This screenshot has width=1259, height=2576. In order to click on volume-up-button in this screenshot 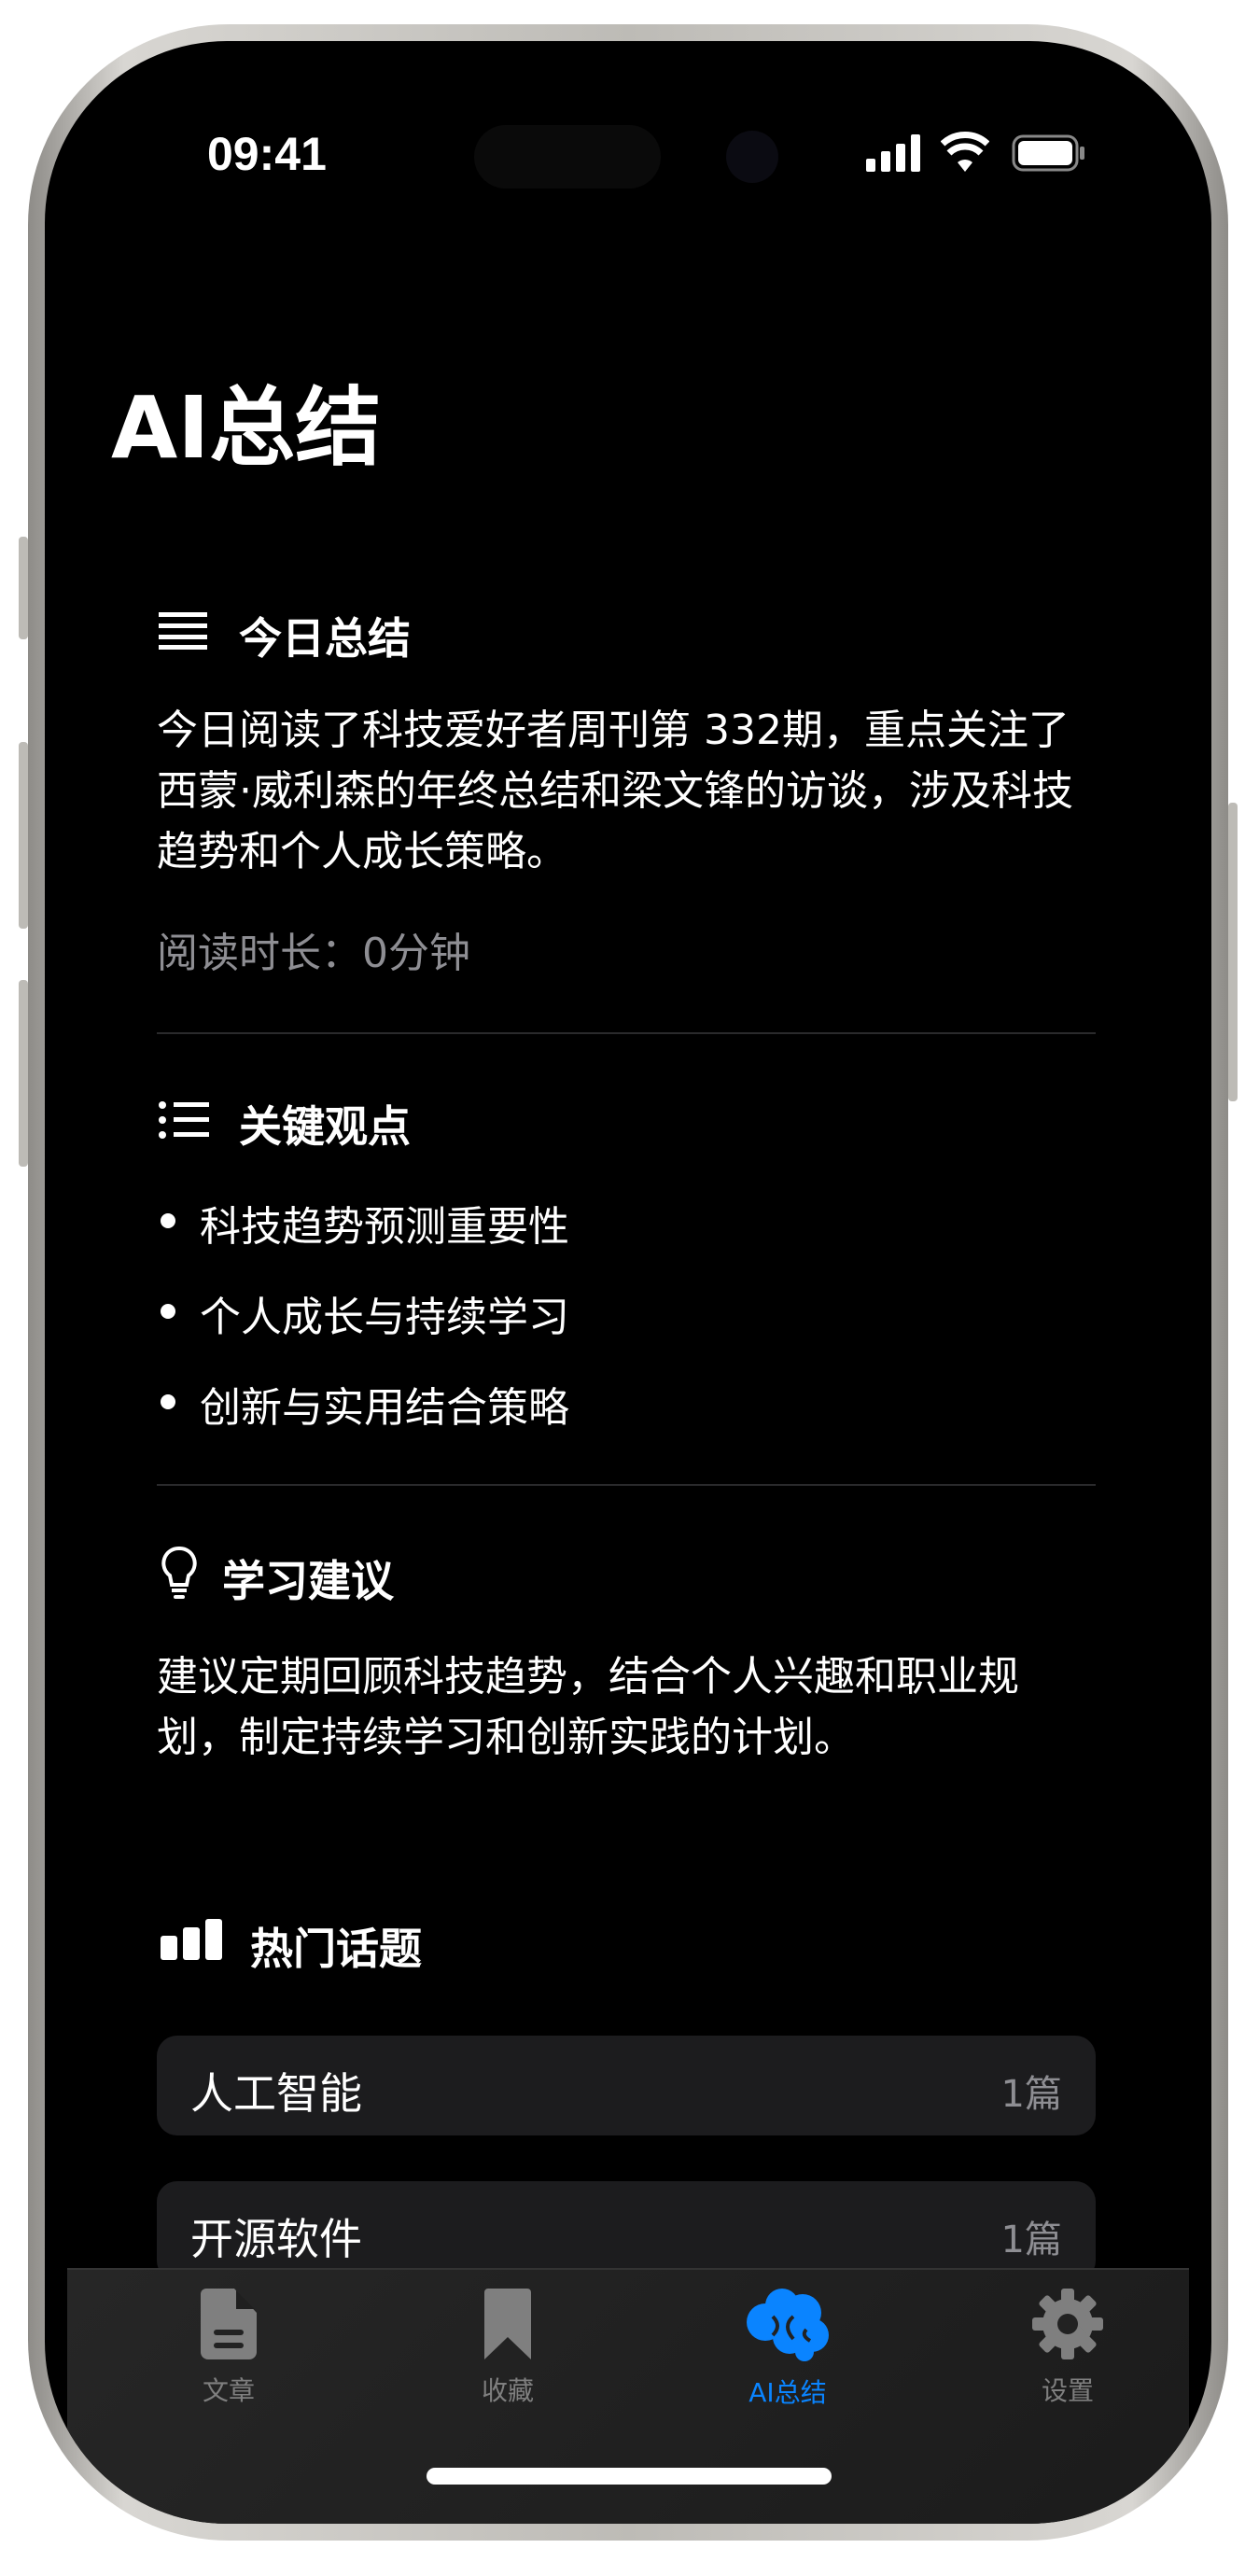, I will do `click(23, 835)`.